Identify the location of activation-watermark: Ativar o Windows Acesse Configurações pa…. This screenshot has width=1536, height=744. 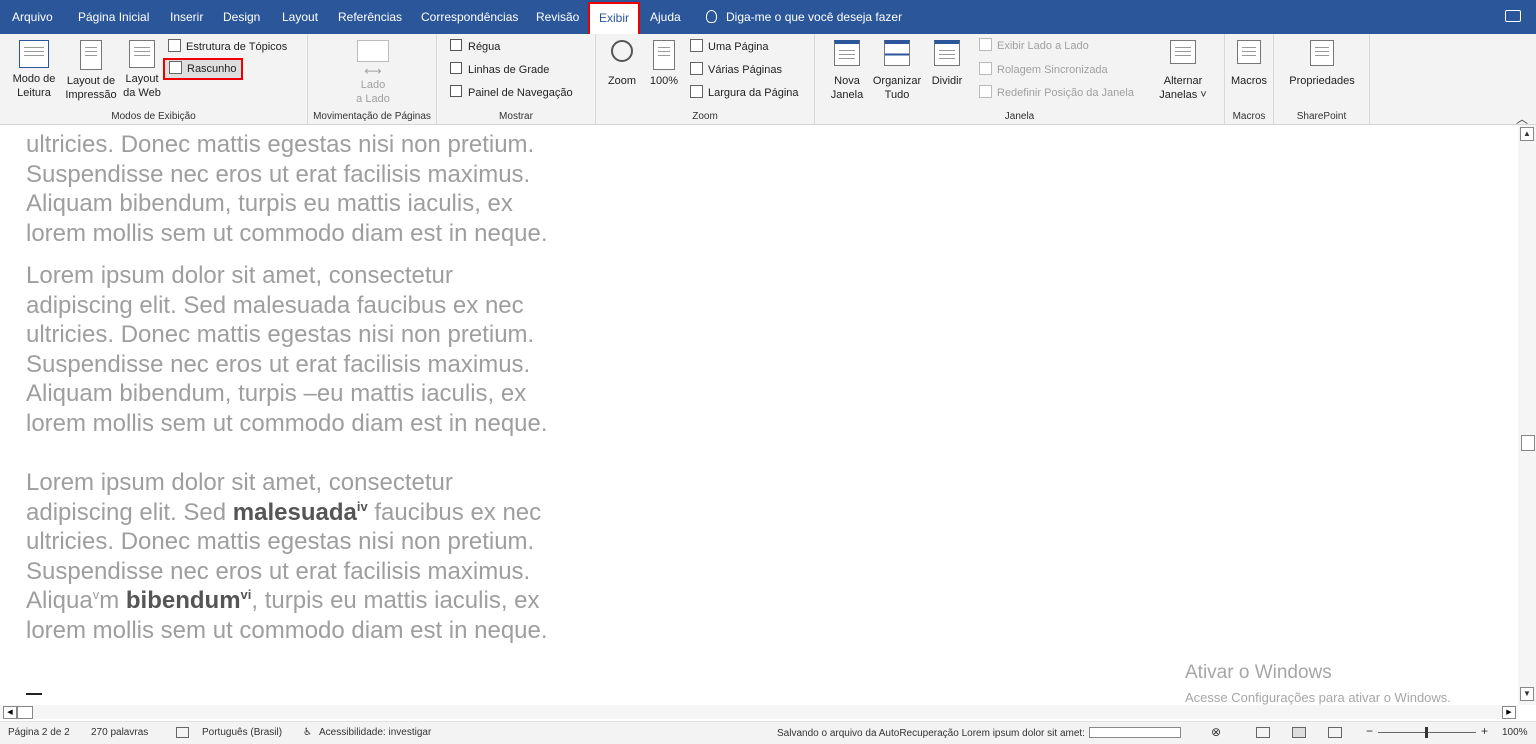
(1318, 683).